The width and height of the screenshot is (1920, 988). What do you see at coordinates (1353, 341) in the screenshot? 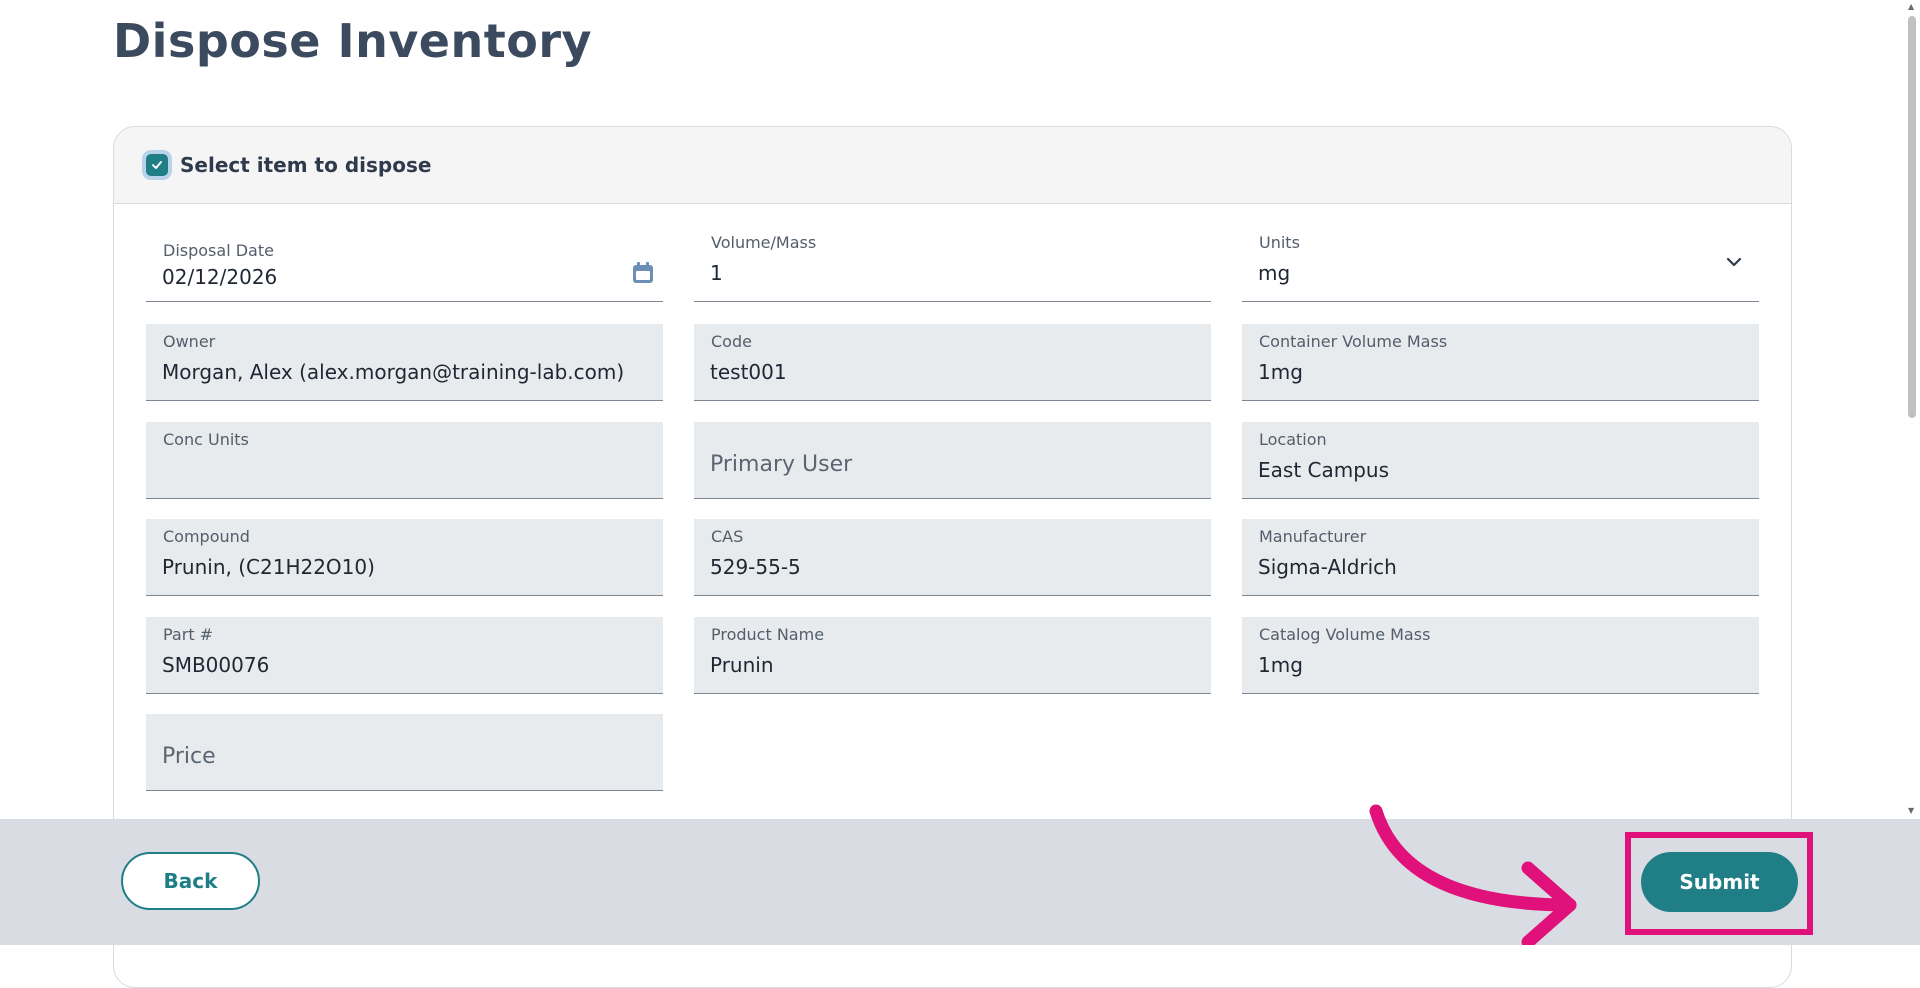
I see `container-volume-mass-label: Container Volume Mass` at bounding box center [1353, 341].